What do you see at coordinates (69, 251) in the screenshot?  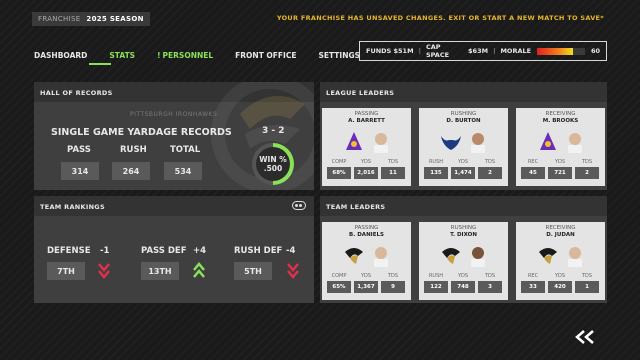 I see `ranking-label: DEFENSE` at bounding box center [69, 251].